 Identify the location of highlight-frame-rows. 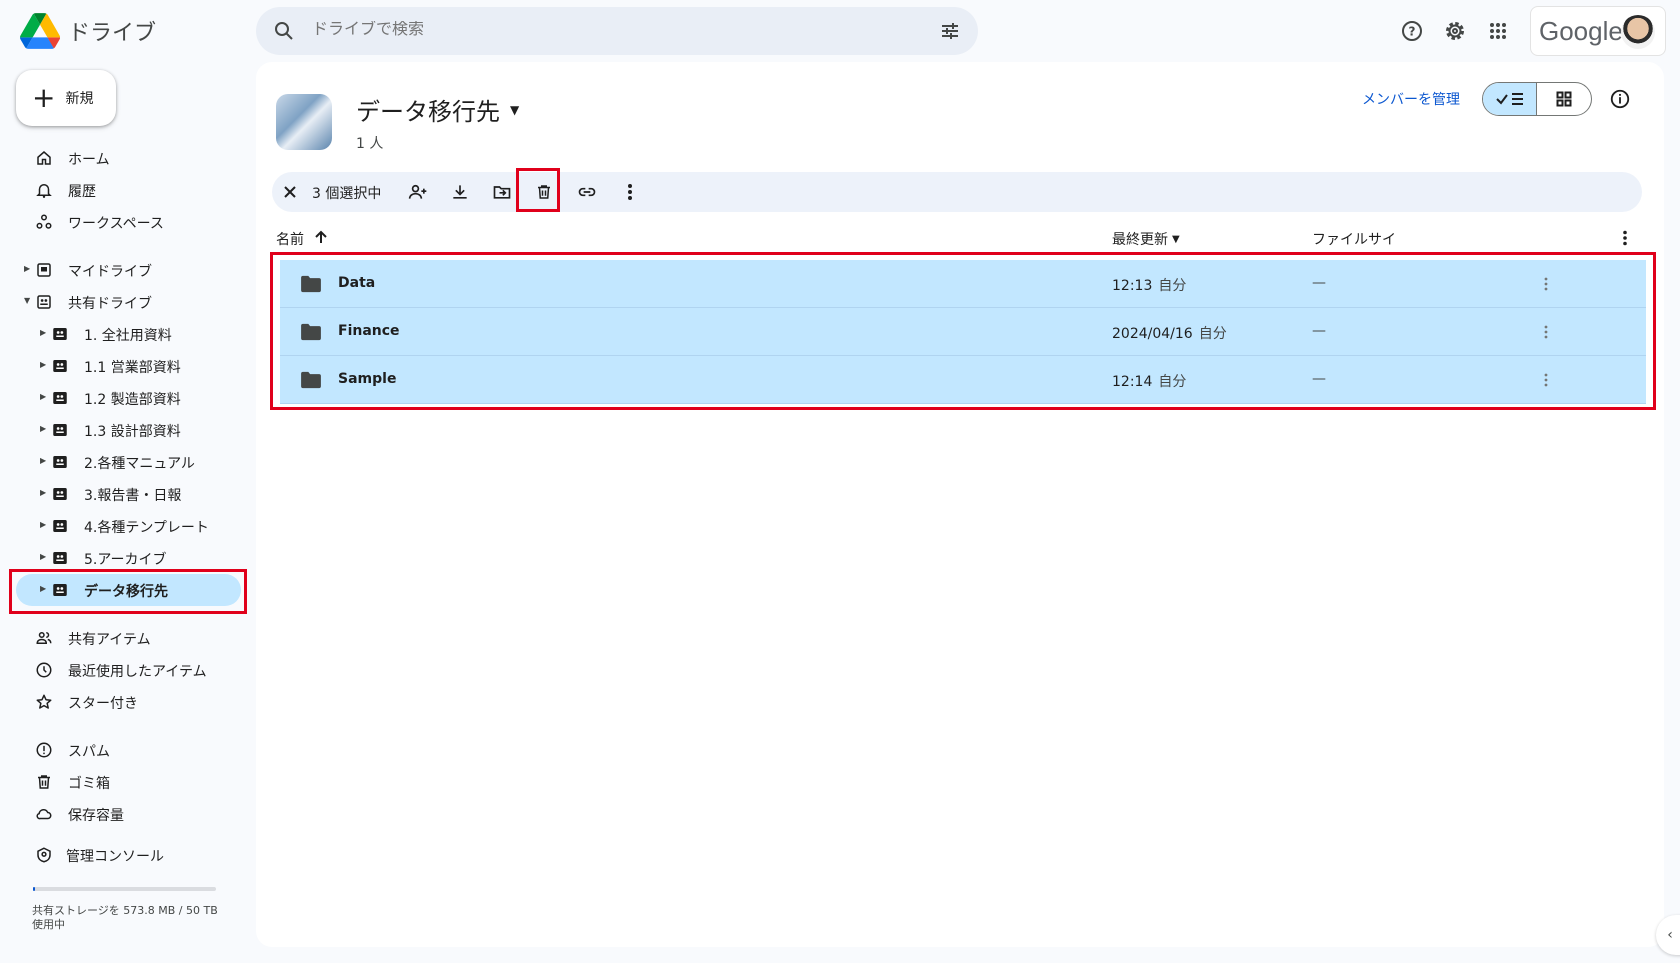
(963, 331).